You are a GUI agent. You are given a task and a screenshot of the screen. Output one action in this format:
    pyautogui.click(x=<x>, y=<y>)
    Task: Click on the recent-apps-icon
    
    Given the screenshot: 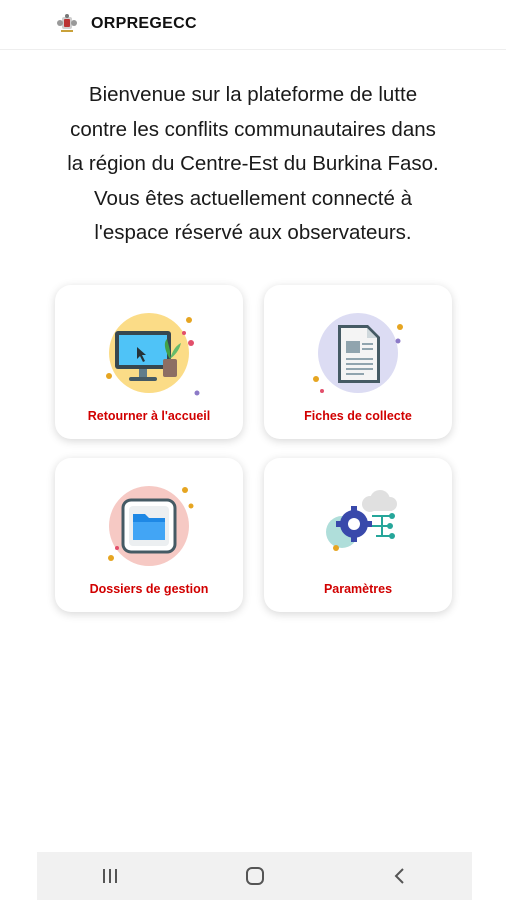 What is the action you would take?
    pyautogui.click(x=109, y=876)
    